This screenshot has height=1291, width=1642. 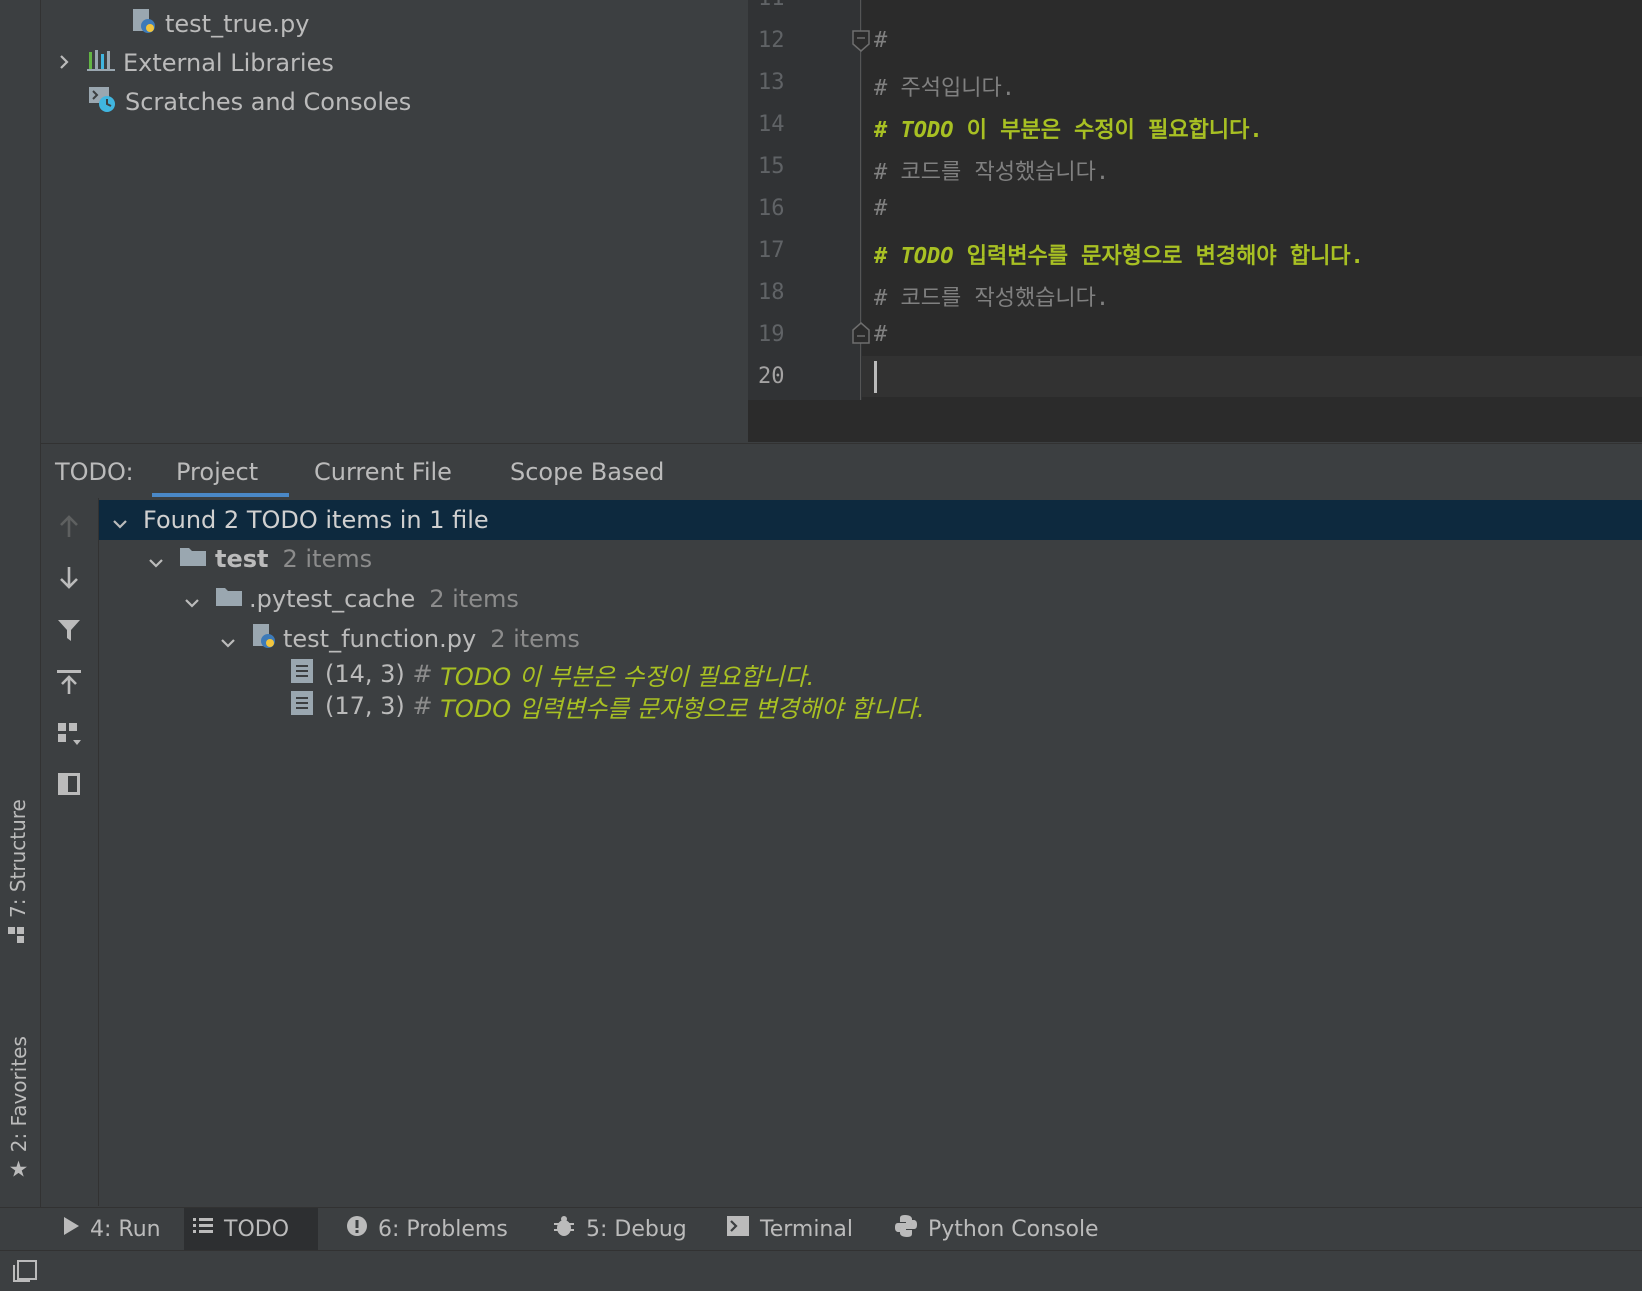 What do you see at coordinates (383, 472) in the screenshot?
I see `tab-current-file: Current File` at bounding box center [383, 472].